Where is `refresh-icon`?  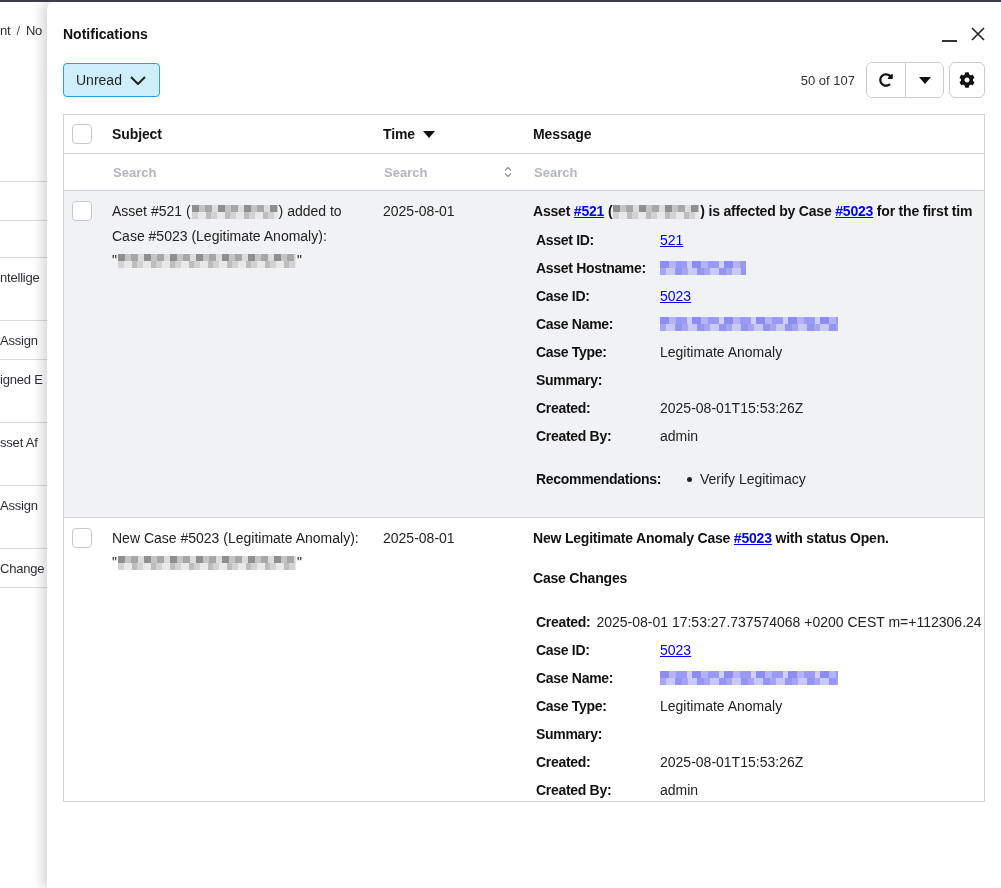
refresh-icon is located at coordinates (886, 80).